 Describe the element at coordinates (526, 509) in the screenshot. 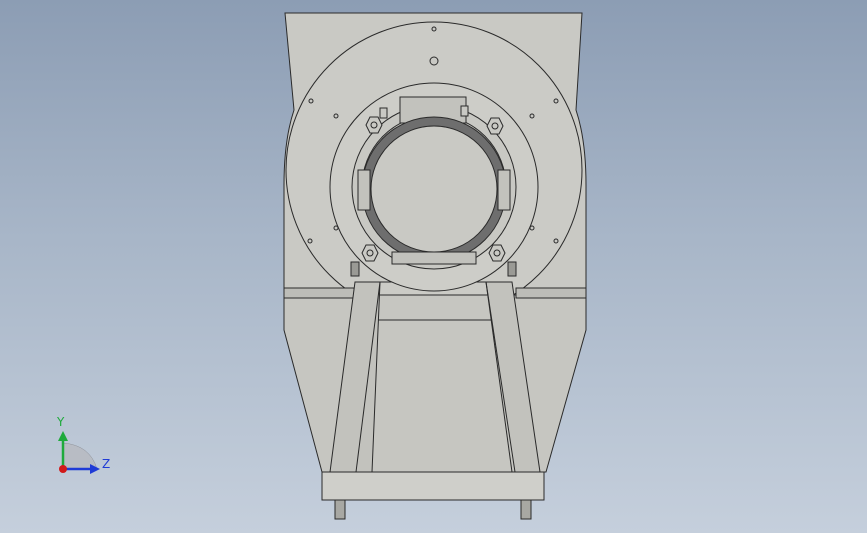

I see `base-pin-right` at that location.